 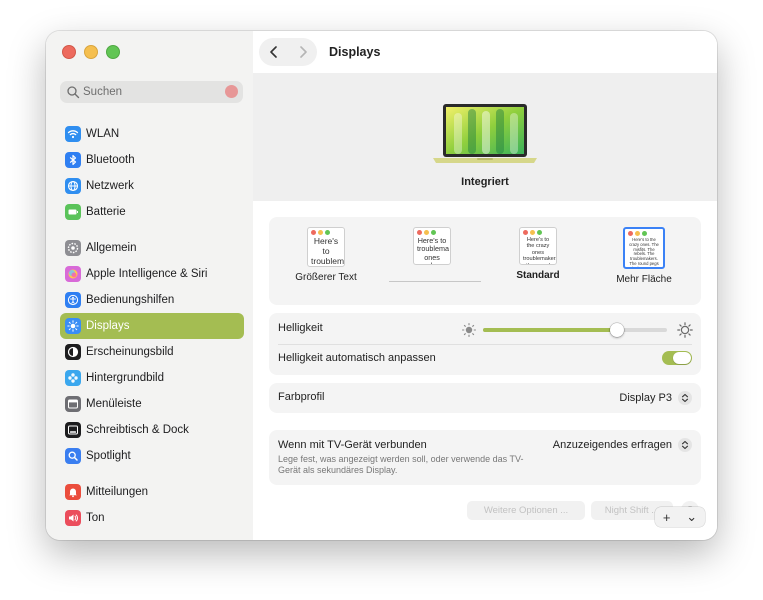 I want to click on globe-icon, so click(x=73, y=186).